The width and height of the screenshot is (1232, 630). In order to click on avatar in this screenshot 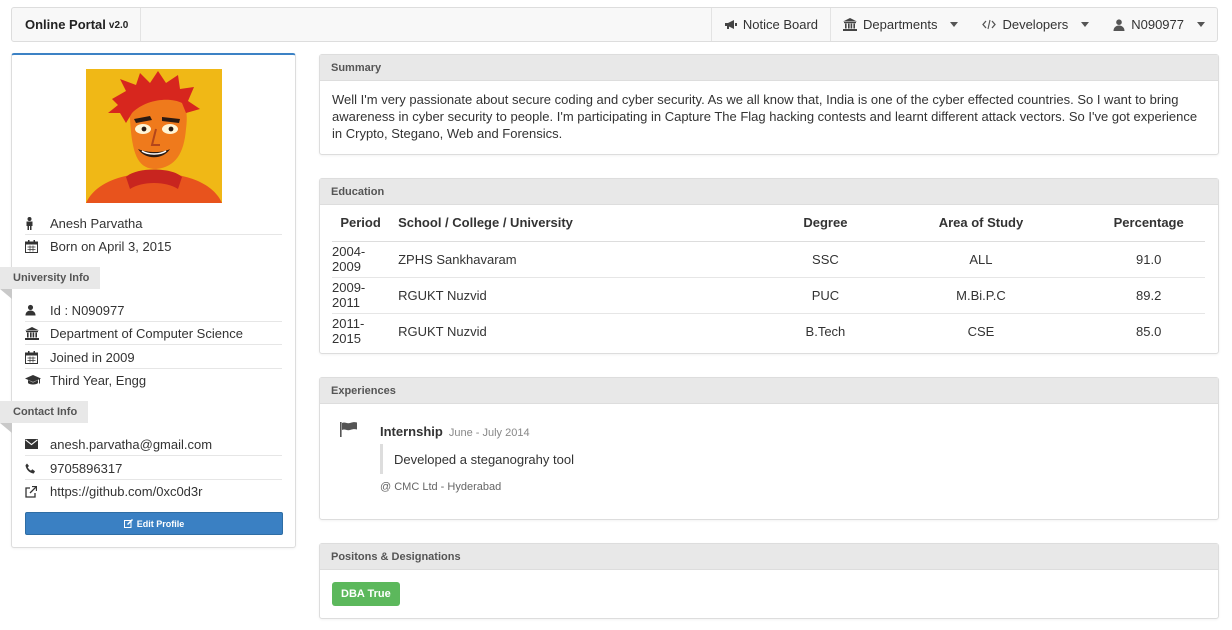, I will do `click(154, 136)`.